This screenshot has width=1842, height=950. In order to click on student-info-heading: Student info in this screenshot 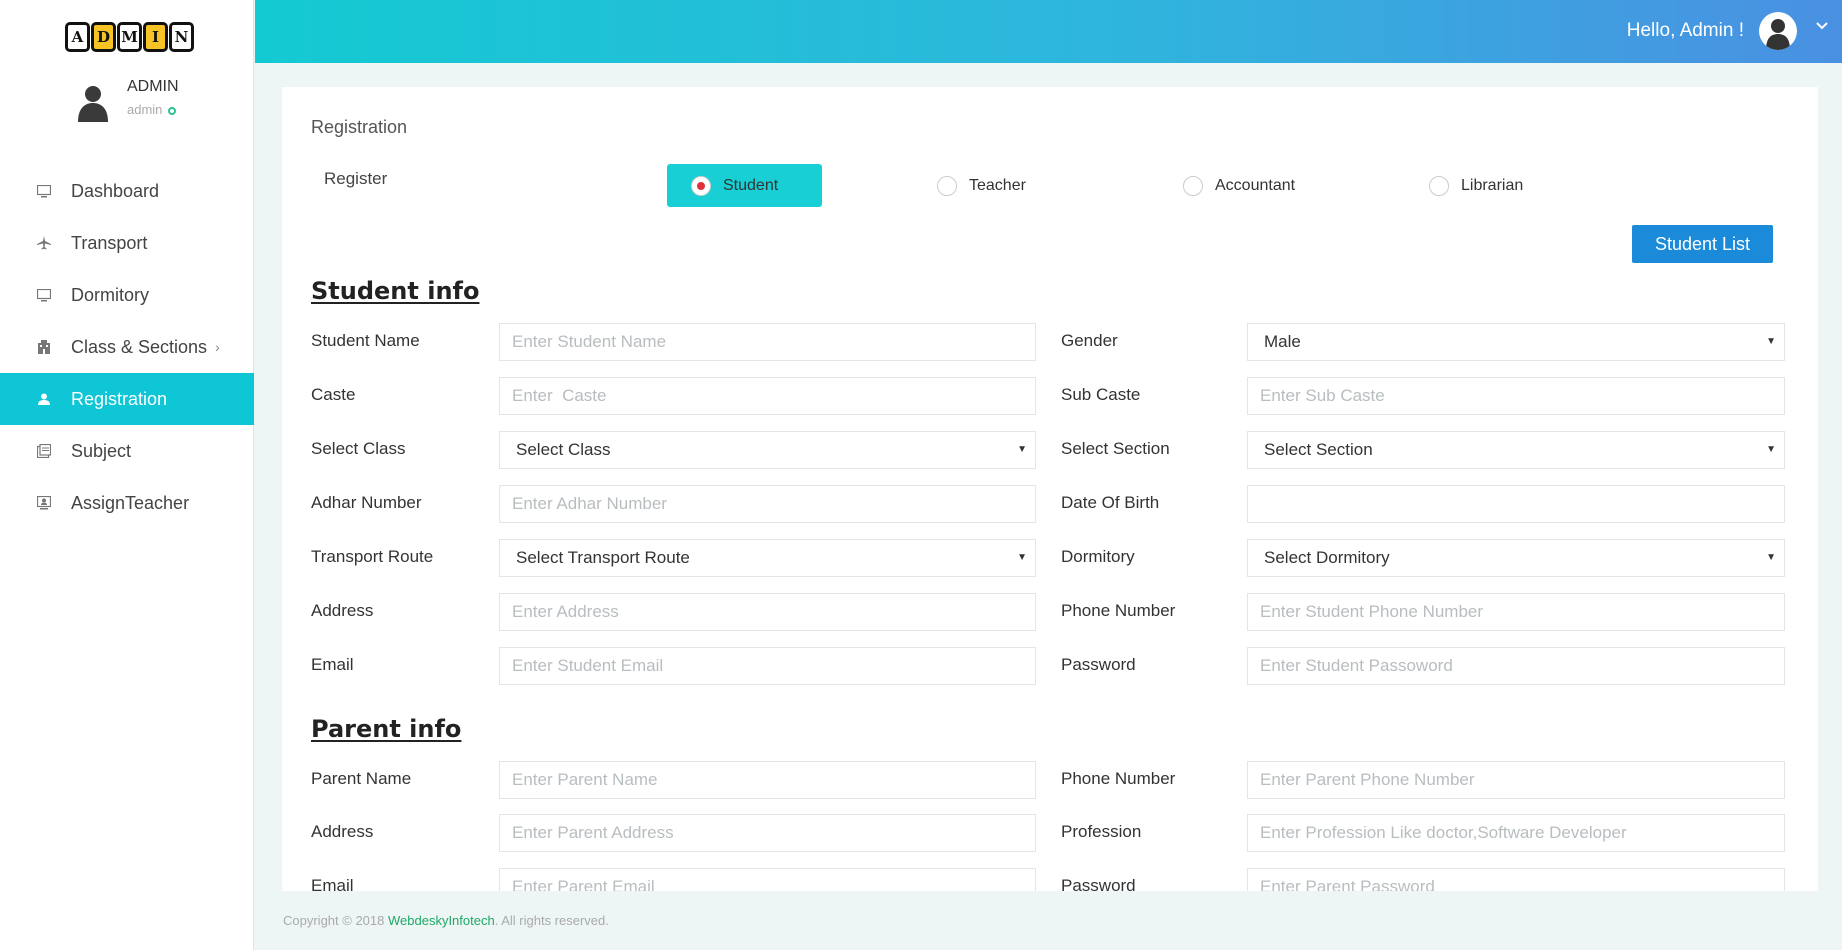, I will do `click(395, 291)`.